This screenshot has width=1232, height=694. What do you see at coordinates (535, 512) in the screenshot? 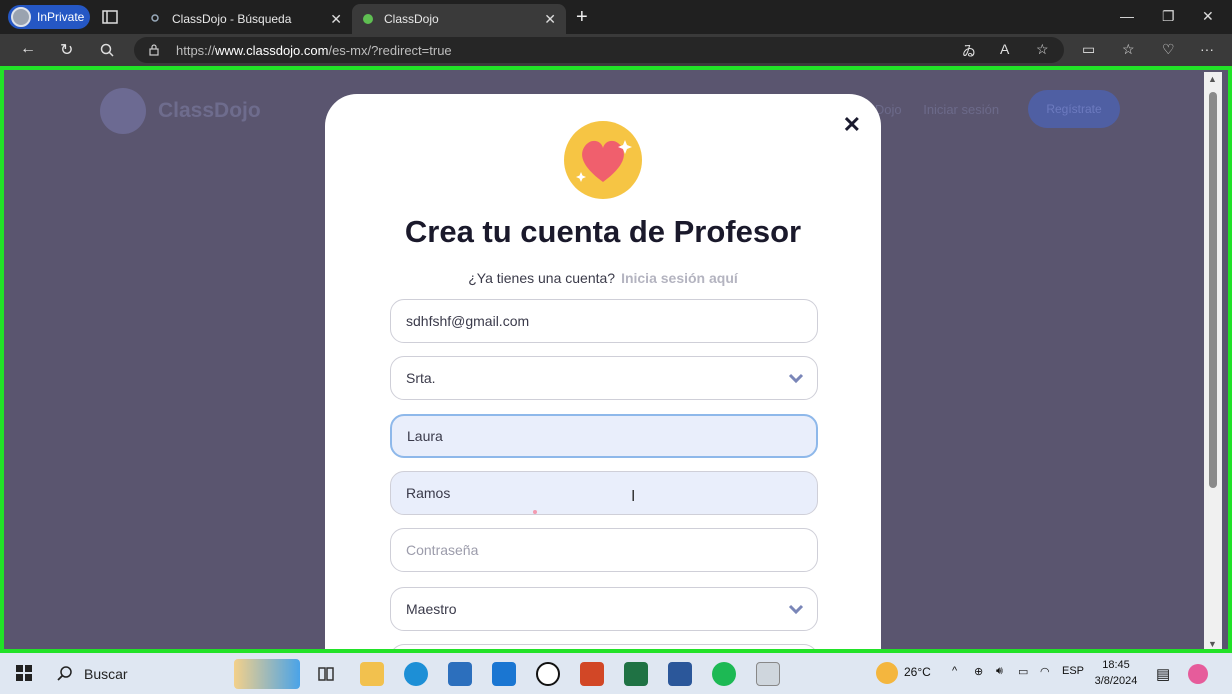
I see `field-marker` at bounding box center [535, 512].